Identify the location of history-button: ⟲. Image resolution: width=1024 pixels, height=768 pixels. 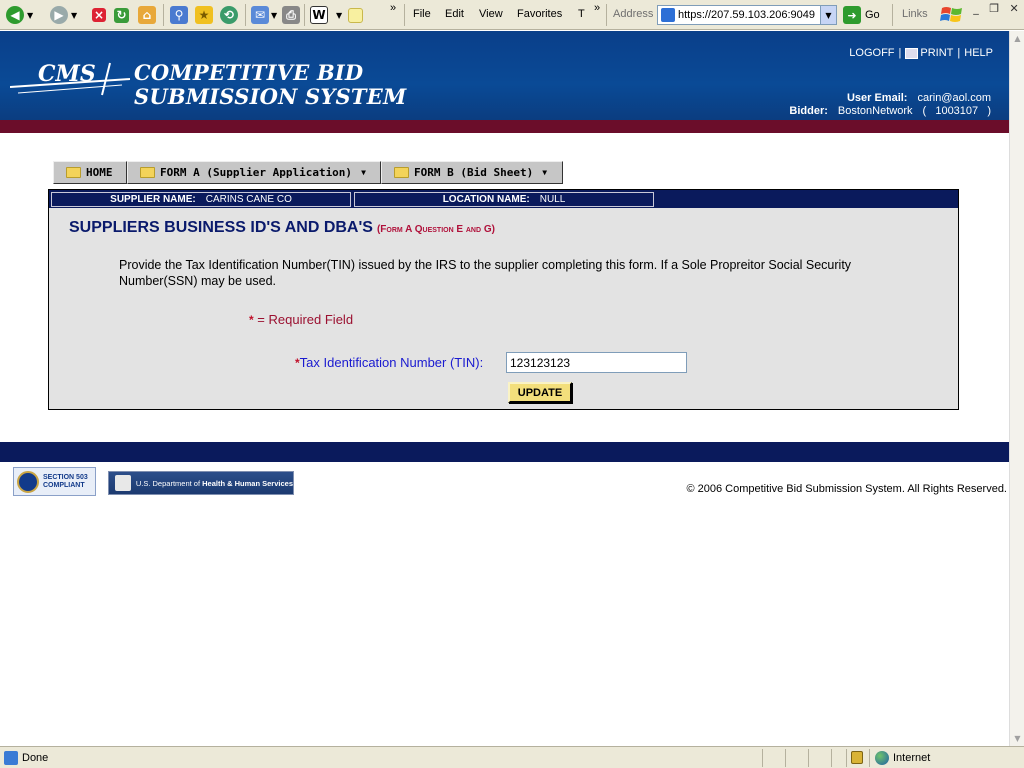
(229, 15).